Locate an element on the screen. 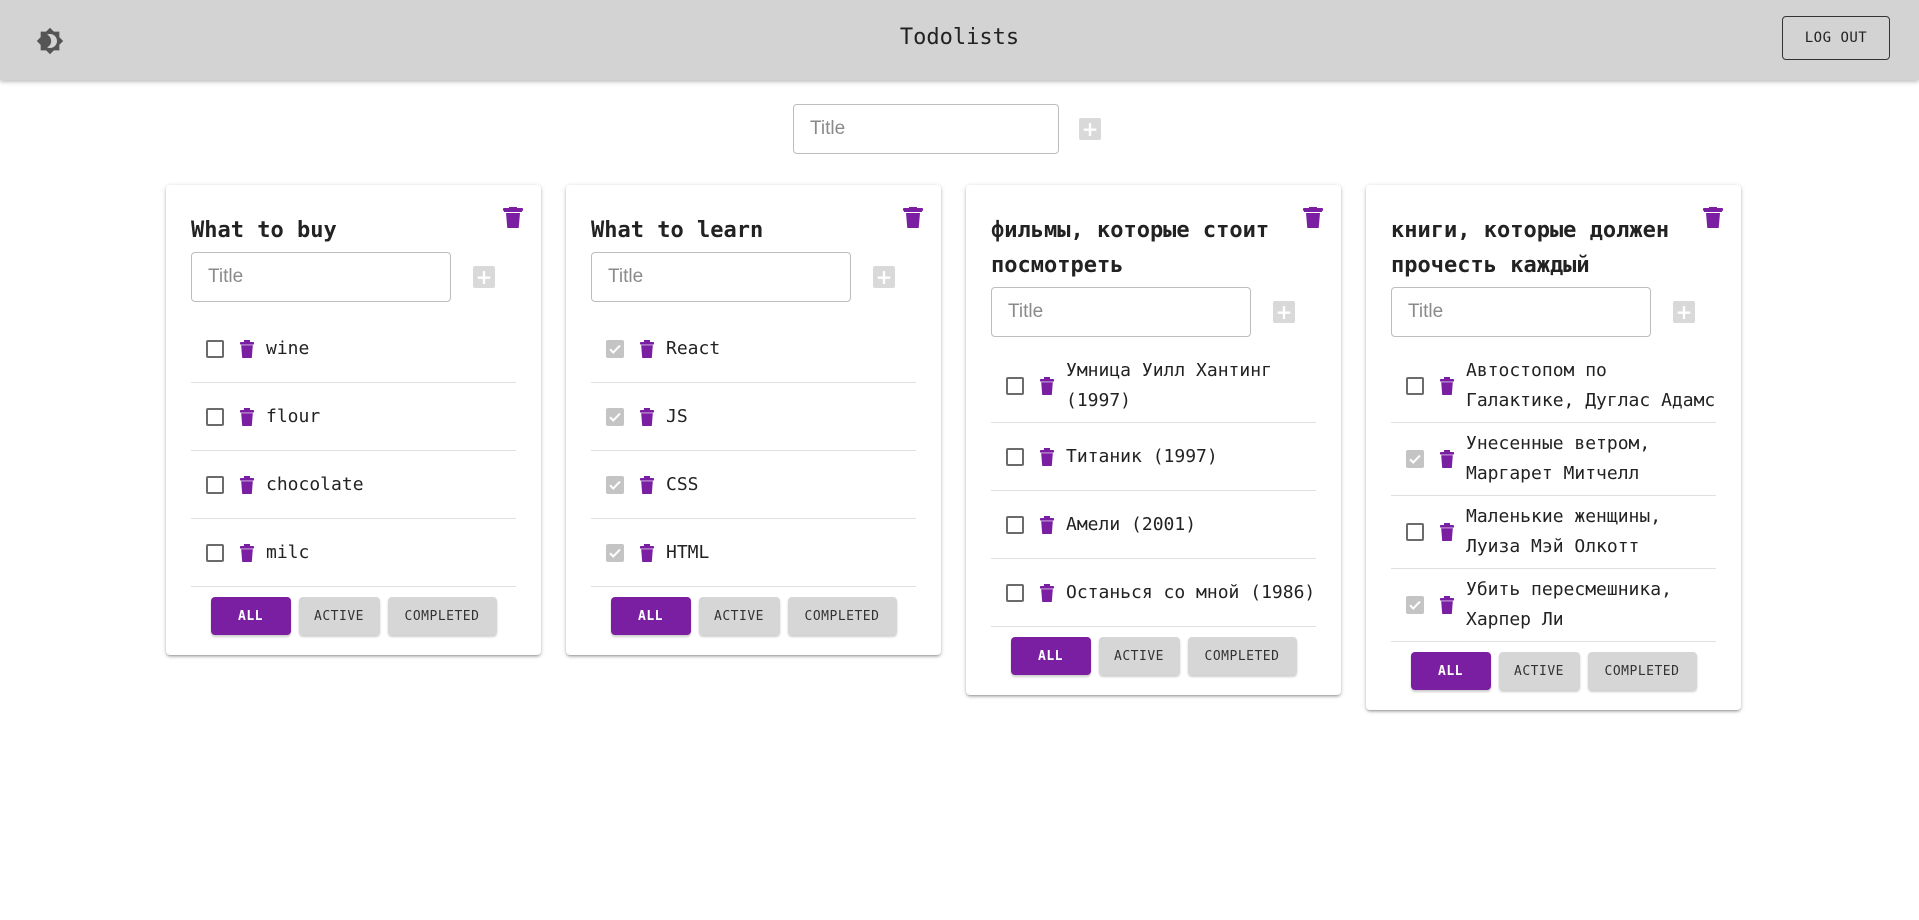  new-todolist-title-input is located at coordinates (926, 129).